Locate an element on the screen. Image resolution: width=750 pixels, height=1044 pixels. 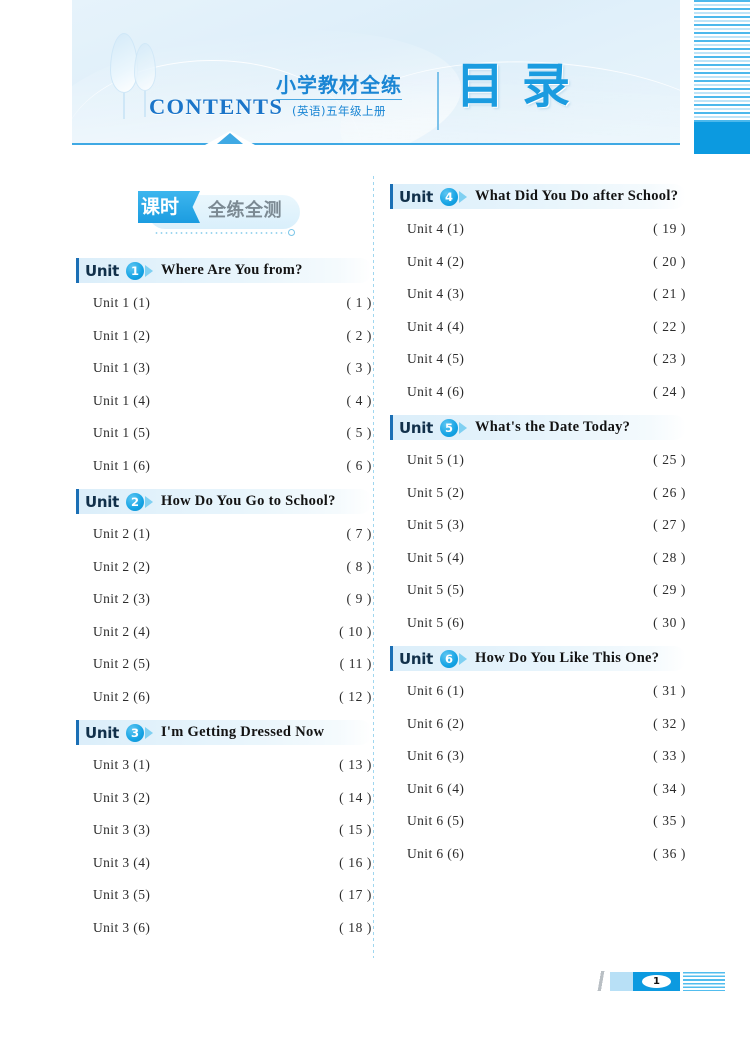
unit-number-badge: 2 is located at coordinates (134, 501).